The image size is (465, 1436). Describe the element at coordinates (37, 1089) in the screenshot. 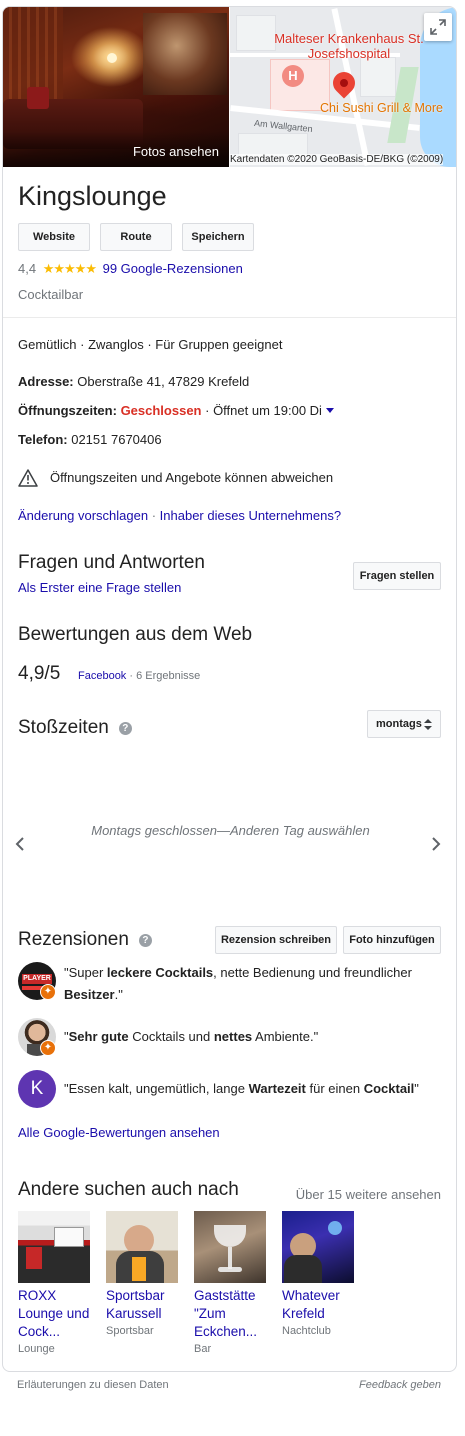

I see `avatar: K` at that location.